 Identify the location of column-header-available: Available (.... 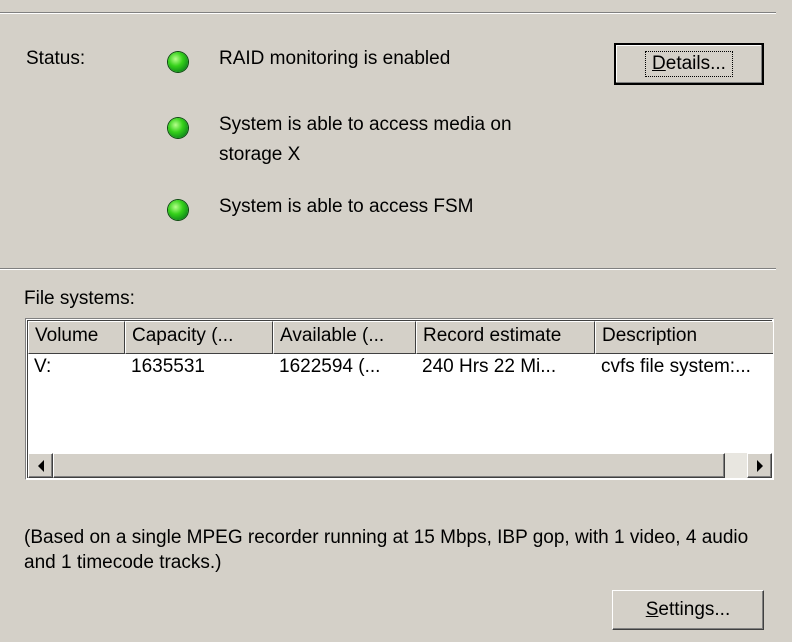
(344, 337).